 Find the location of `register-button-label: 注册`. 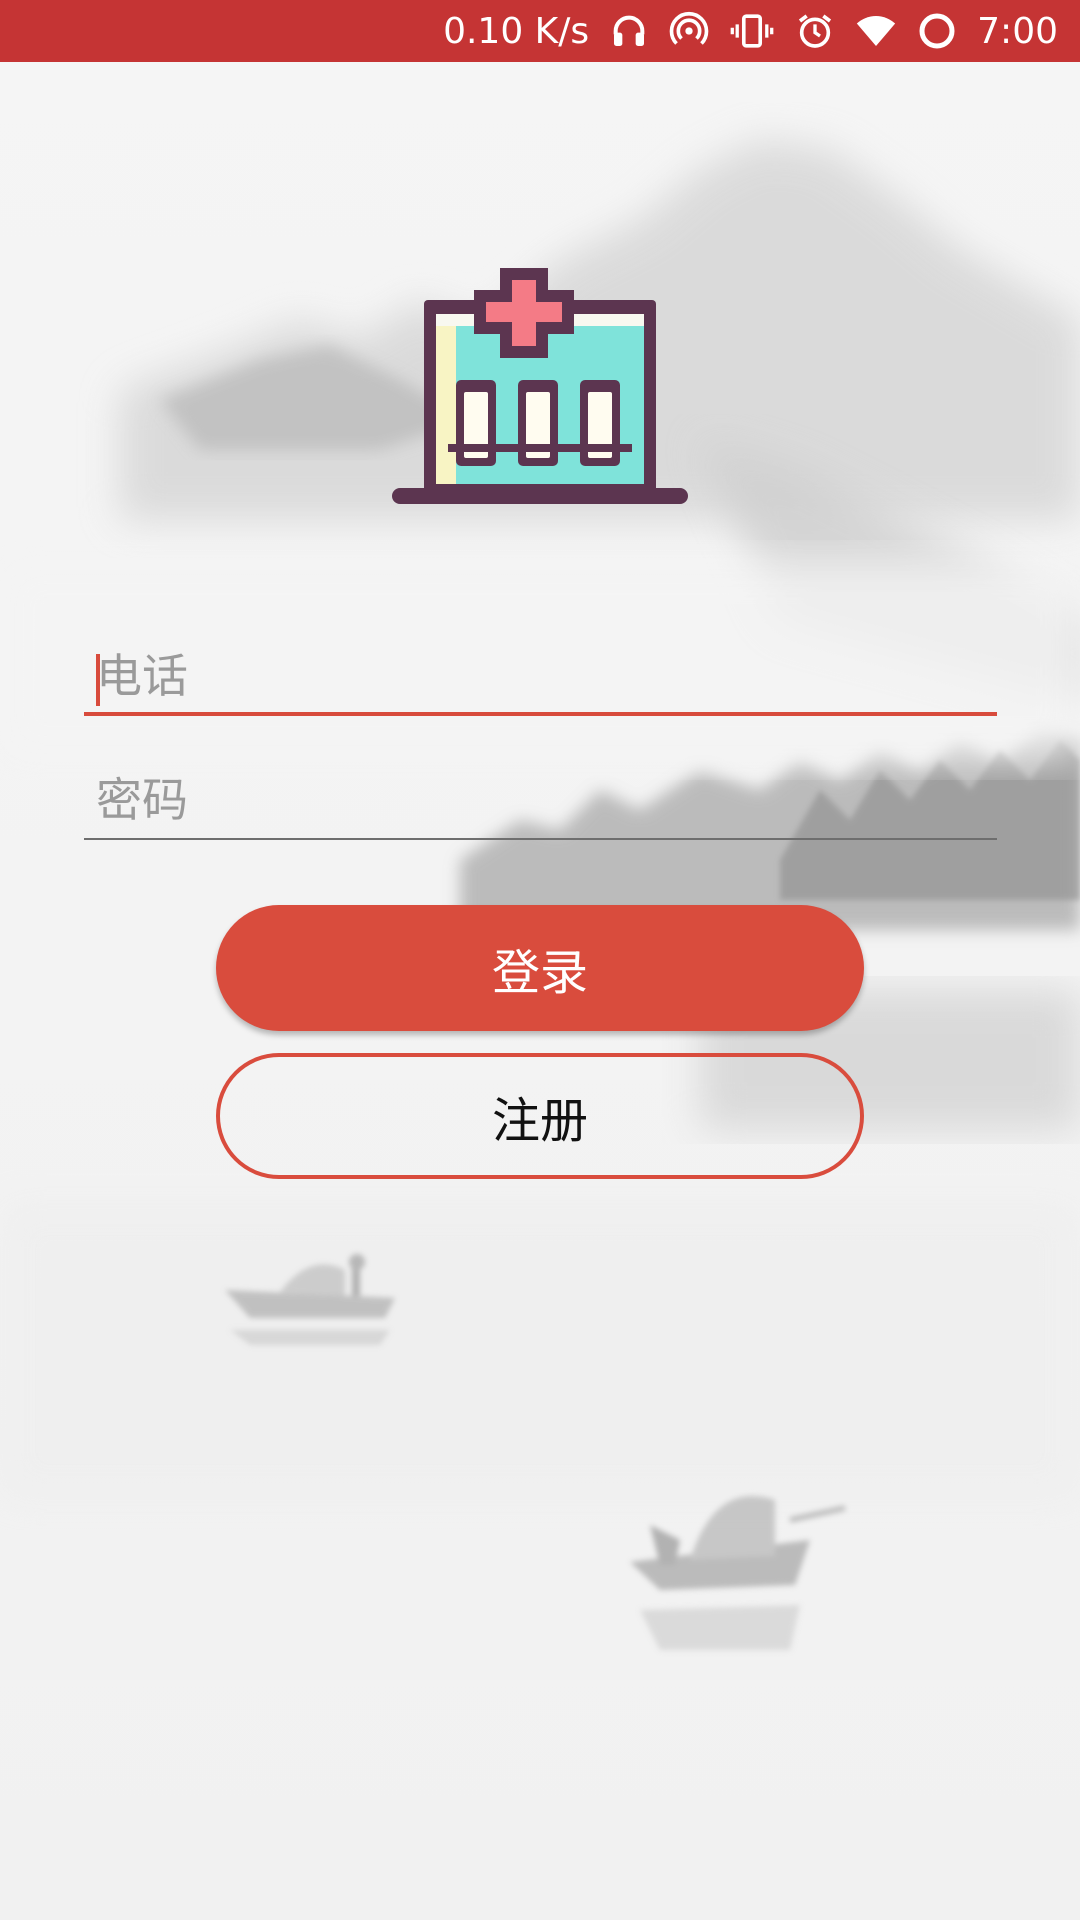

register-button-label: 注册 is located at coordinates (539, 1121).